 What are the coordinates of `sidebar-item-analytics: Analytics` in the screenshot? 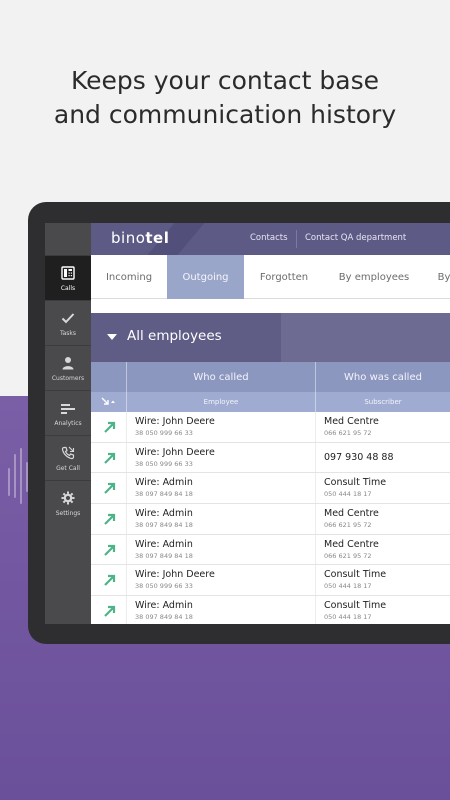 It's located at (68, 412).